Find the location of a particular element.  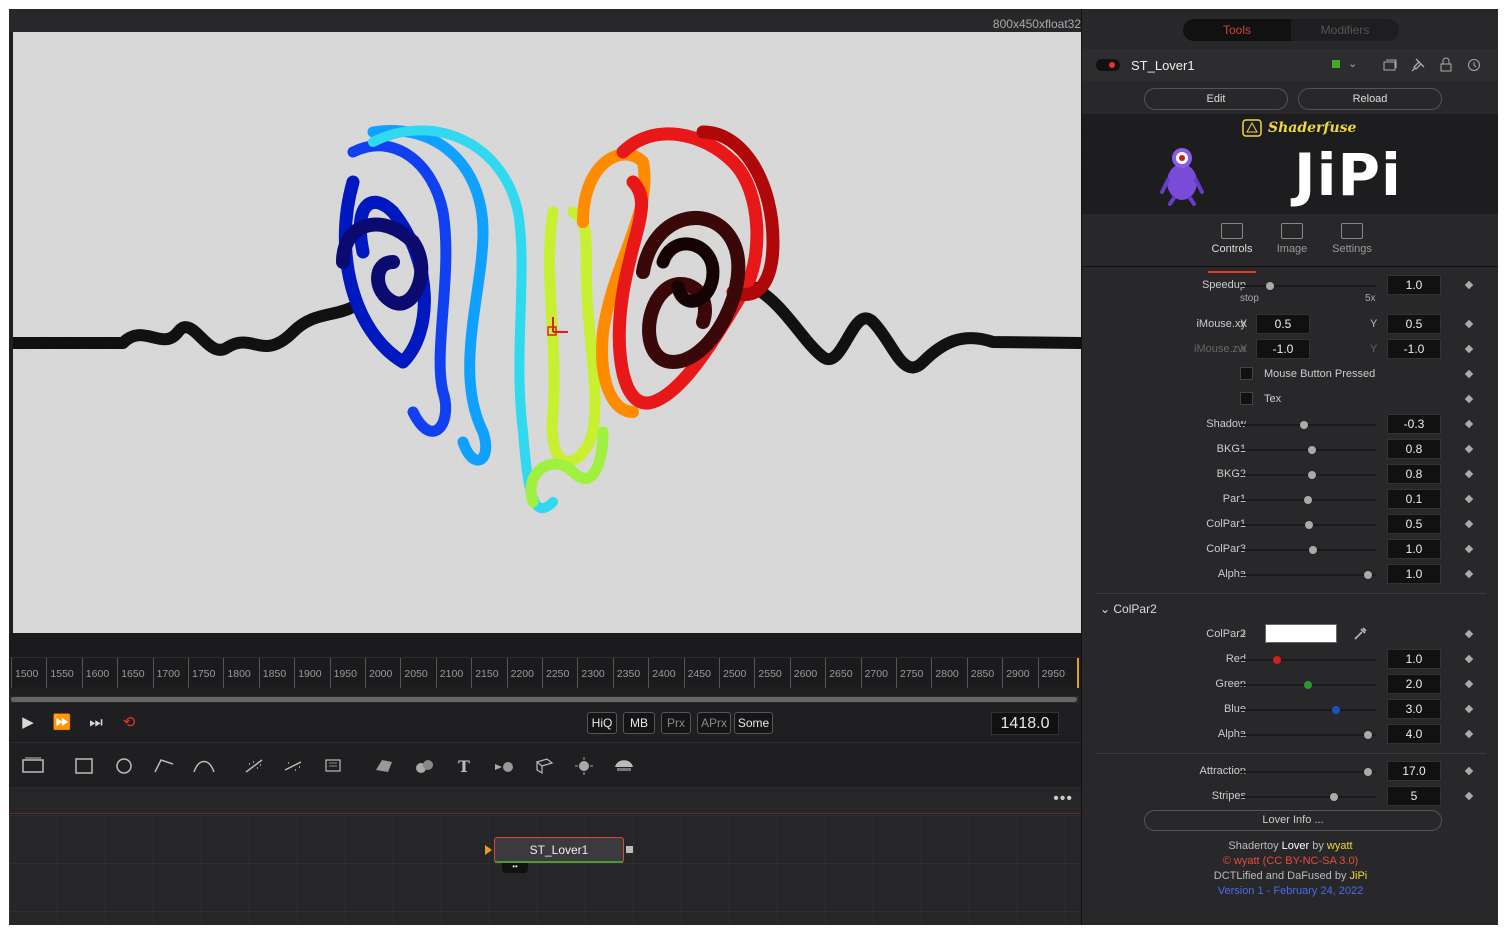

speedup-knob is located at coordinates (1269, 286).